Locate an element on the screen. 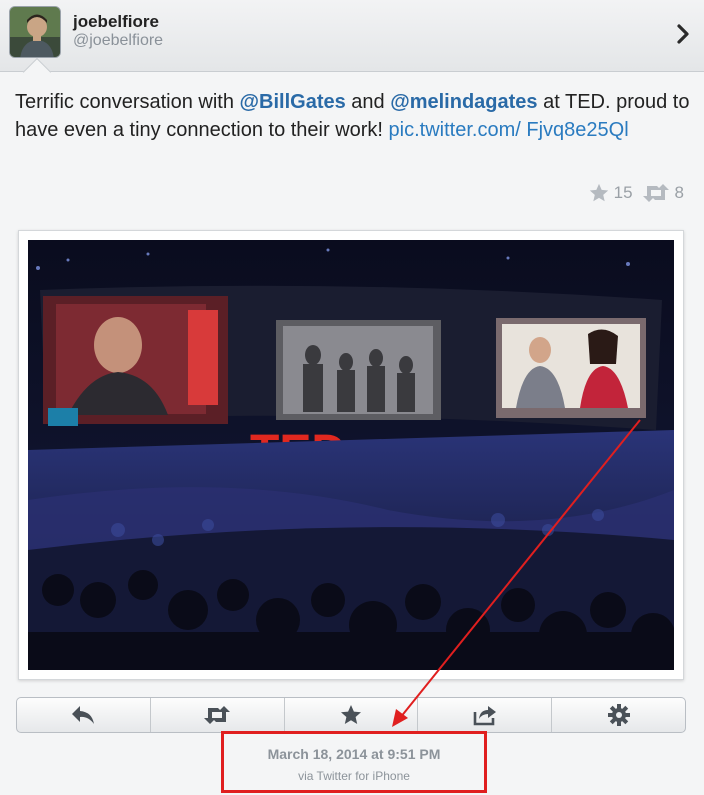 The height and width of the screenshot is (795, 704). tweet-stats: 15 8 is located at coordinates (636, 193).